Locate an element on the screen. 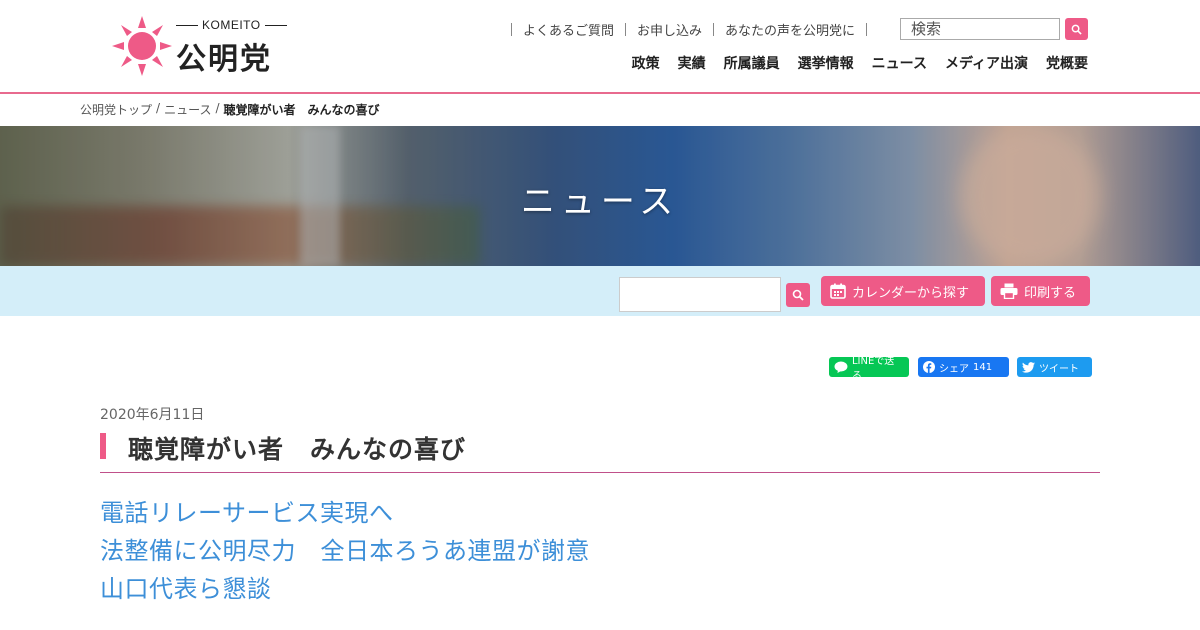 The width and height of the screenshot is (1200, 630). twitter-share-button: ツイート is located at coordinates (1054, 367).